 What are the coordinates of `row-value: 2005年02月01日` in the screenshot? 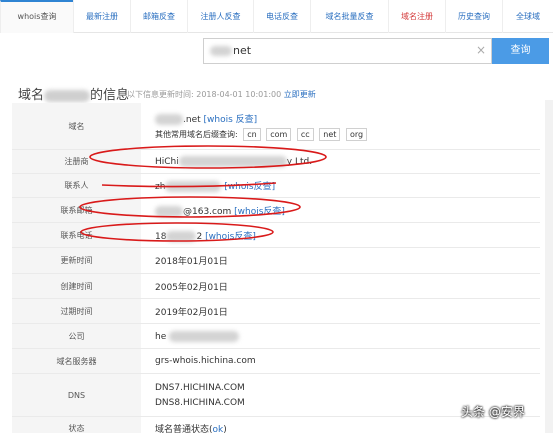 It's located at (347, 286).